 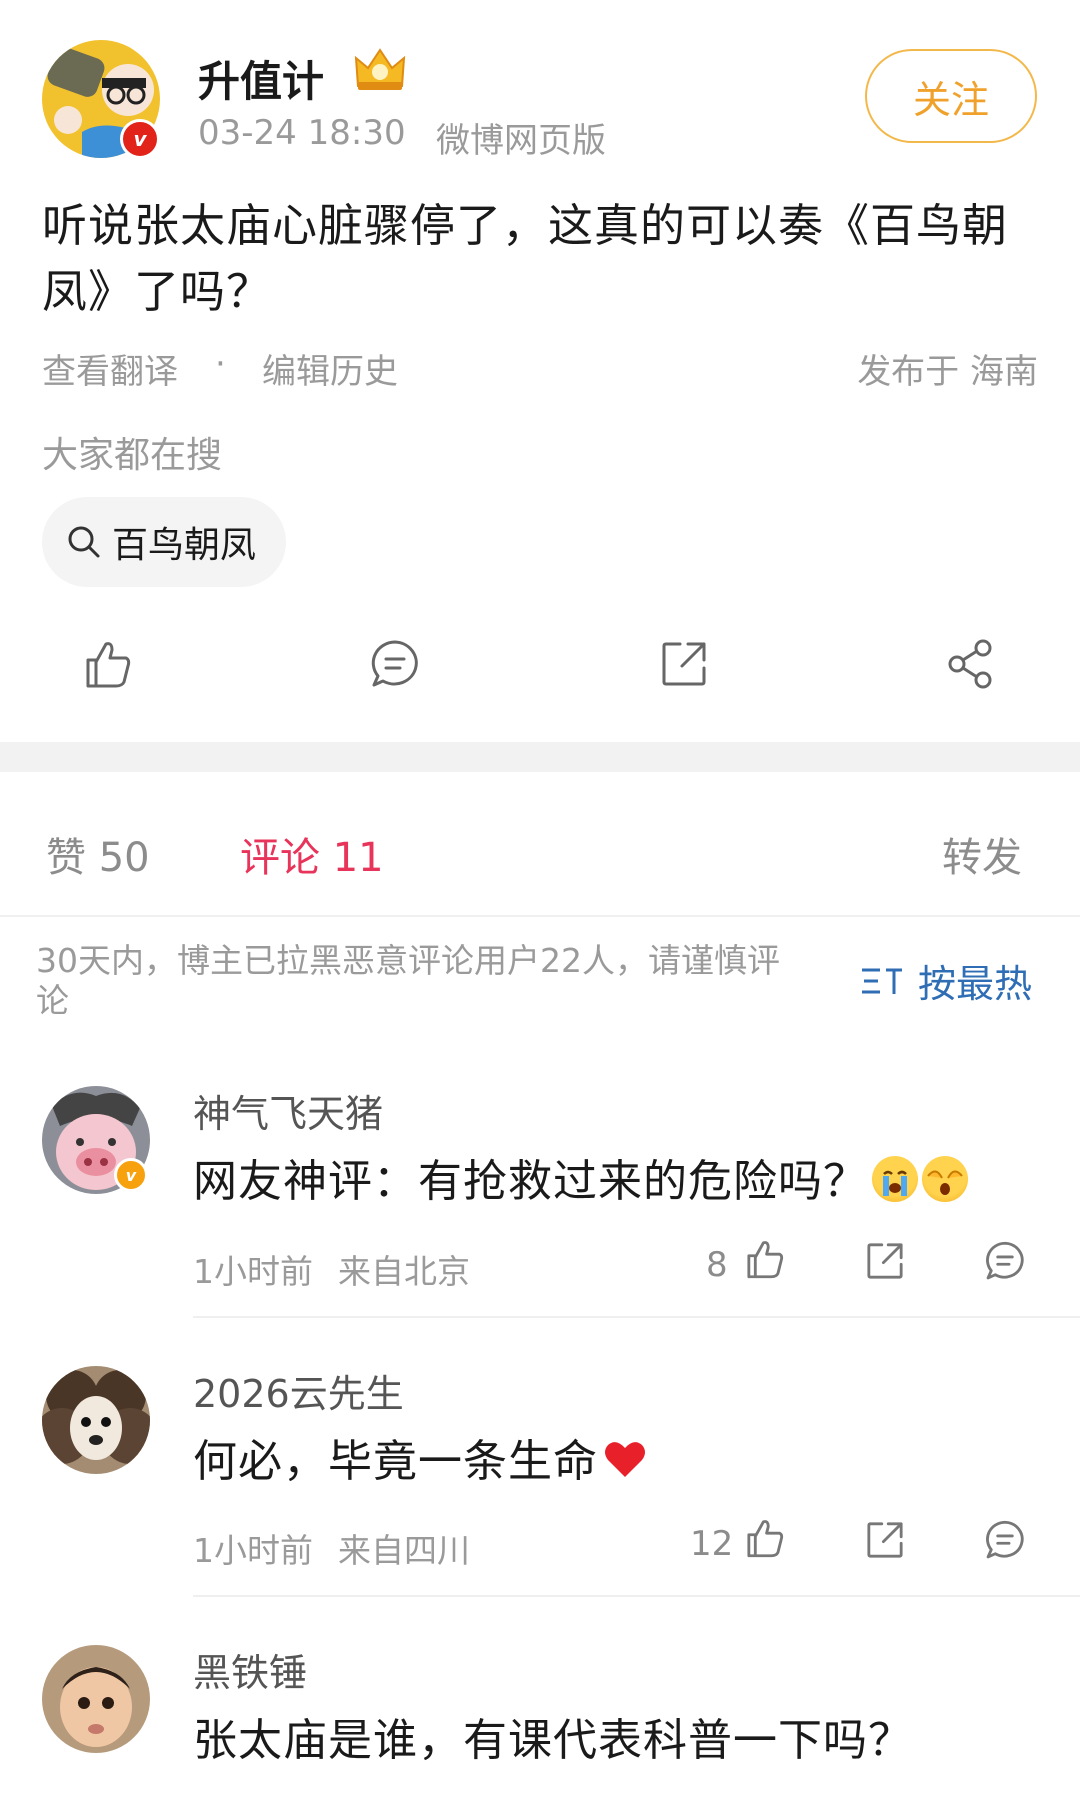 I want to click on tab-likes: 赞 50, so click(x=98, y=854).